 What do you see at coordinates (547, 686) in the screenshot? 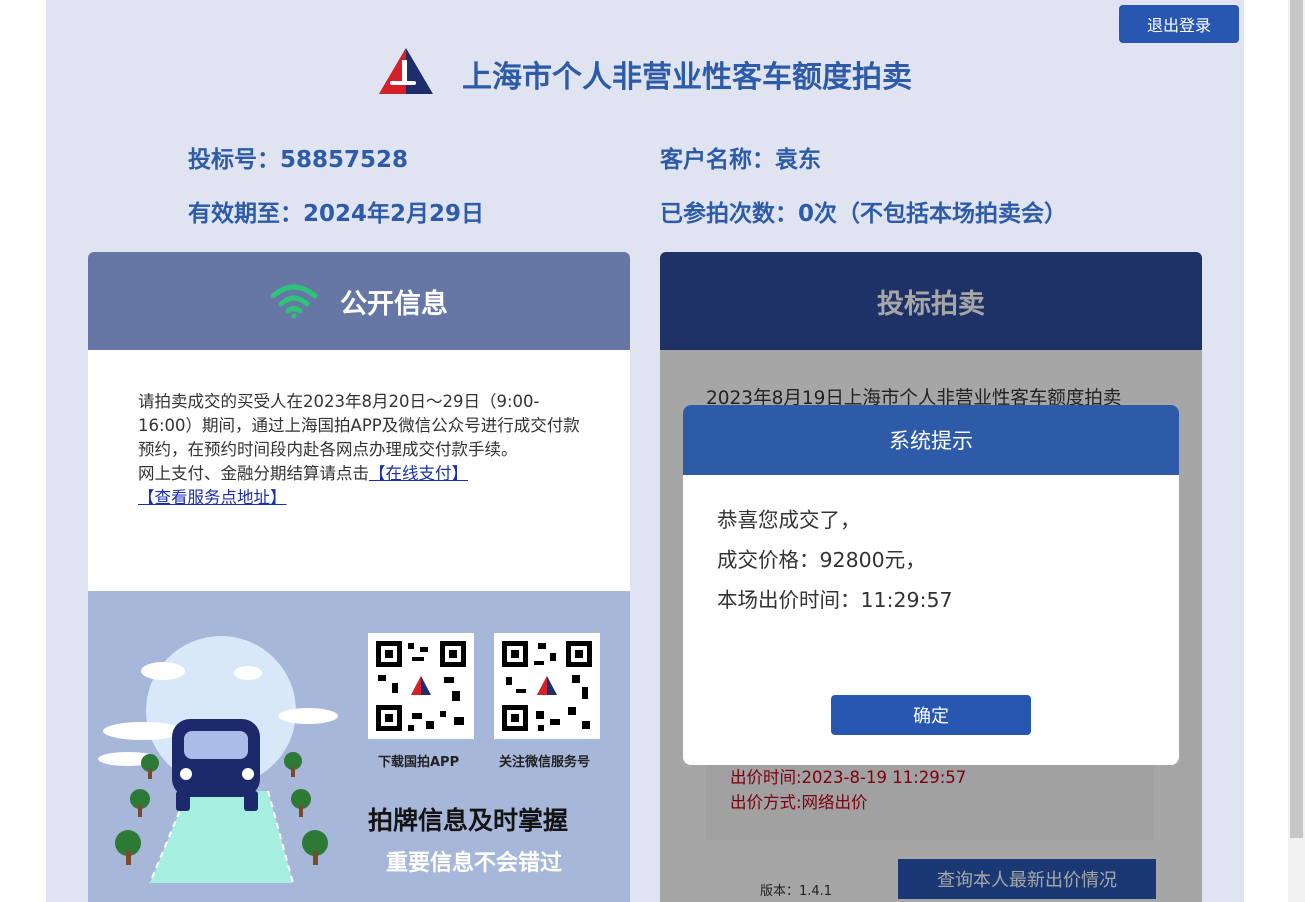
I see `wechat-qr-code` at bounding box center [547, 686].